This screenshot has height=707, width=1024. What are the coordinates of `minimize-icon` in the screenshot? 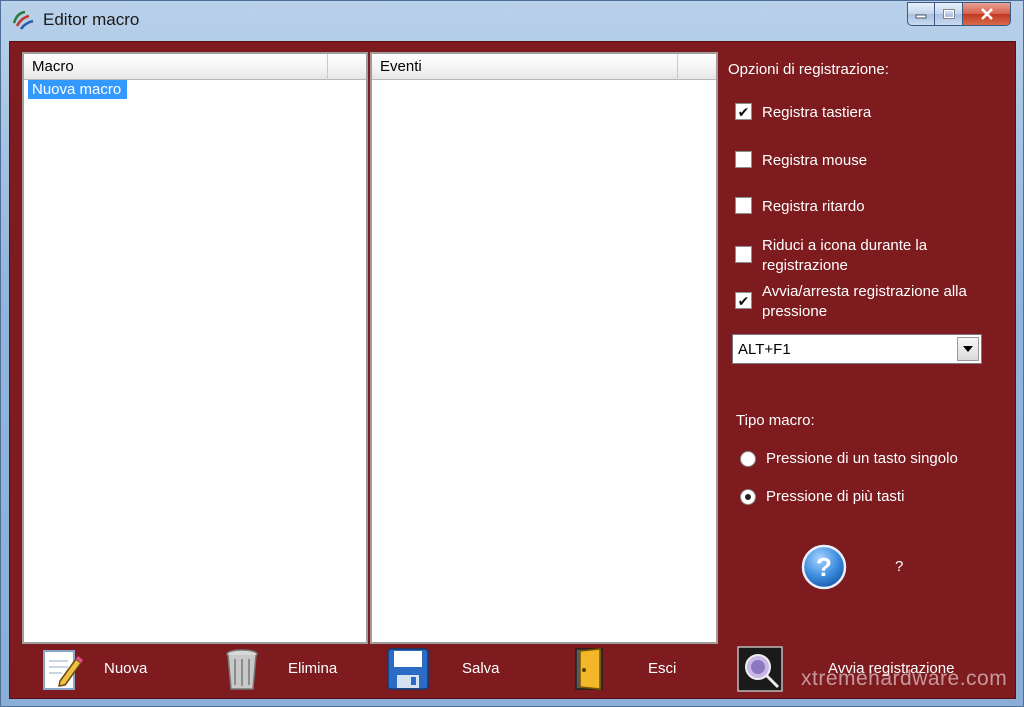 It's located at (921, 16).